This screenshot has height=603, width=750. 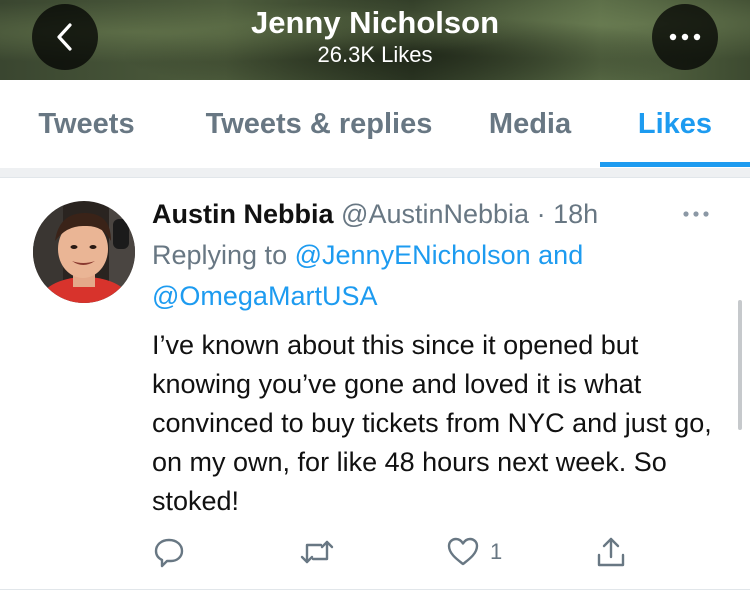 I want to click on avatar-image, so click(x=84, y=252).